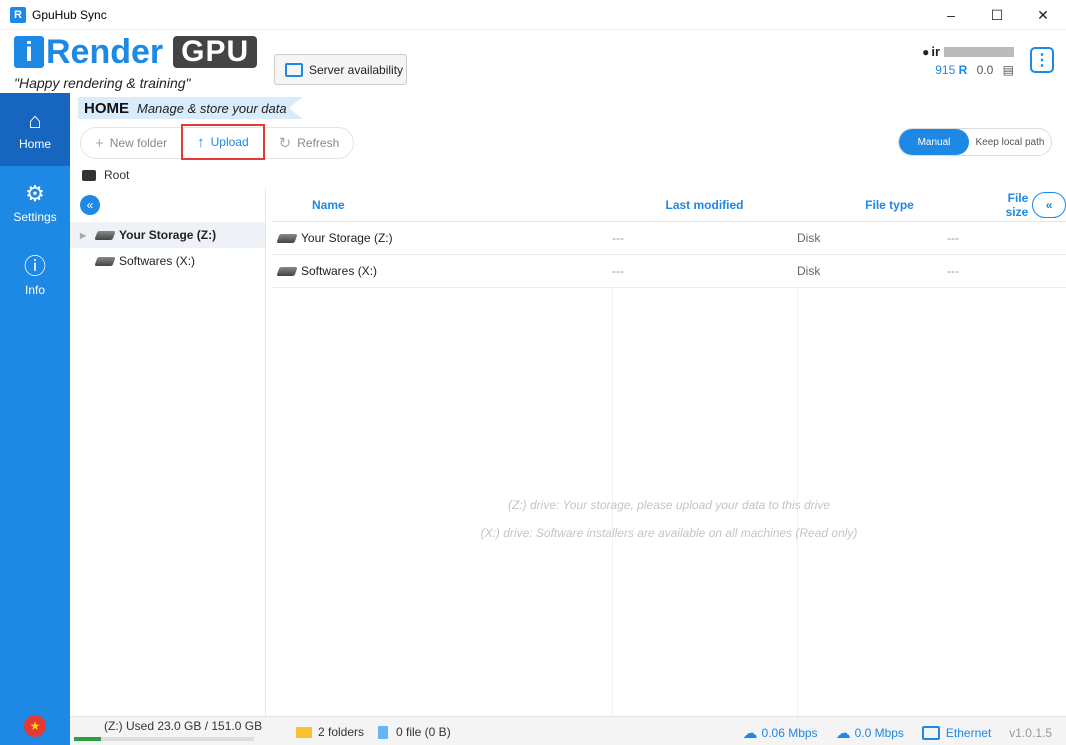 The width and height of the screenshot is (1066, 745). Describe the element at coordinates (304, 732) in the screenshot. I see `folder-icon` at that location.